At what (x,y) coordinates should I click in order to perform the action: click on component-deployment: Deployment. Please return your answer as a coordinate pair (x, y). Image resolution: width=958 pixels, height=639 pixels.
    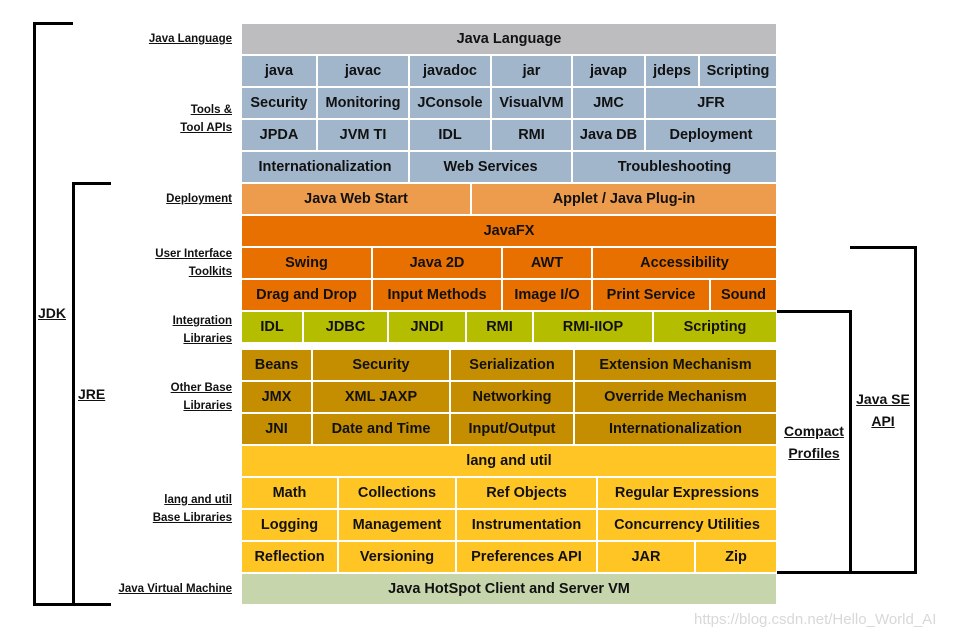
    Looking at the image, I should click on (711, 135).